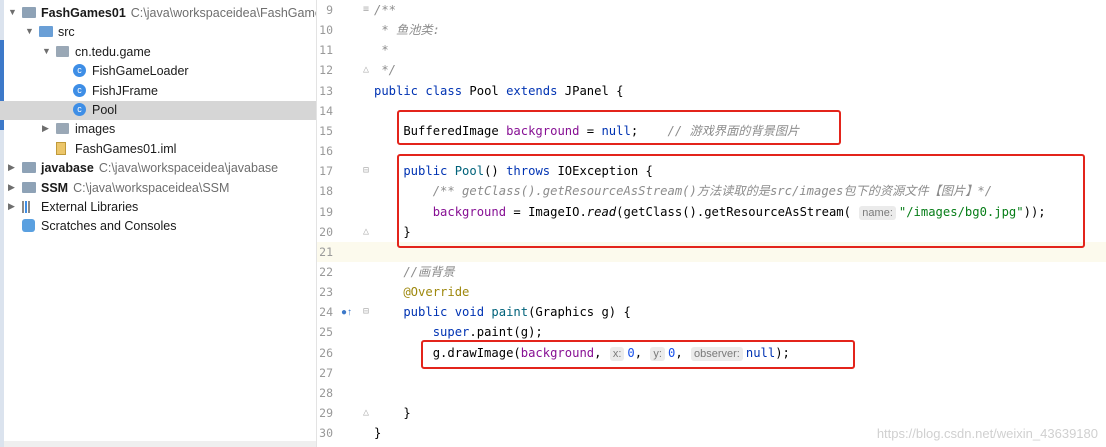 Image resolution: width=1106 pixels, height=447 pixels. What do you see at coordinates (158, 129) in the screenshot?
I see `tree-item-images: ▶ images` at bounding box center [158, 129].